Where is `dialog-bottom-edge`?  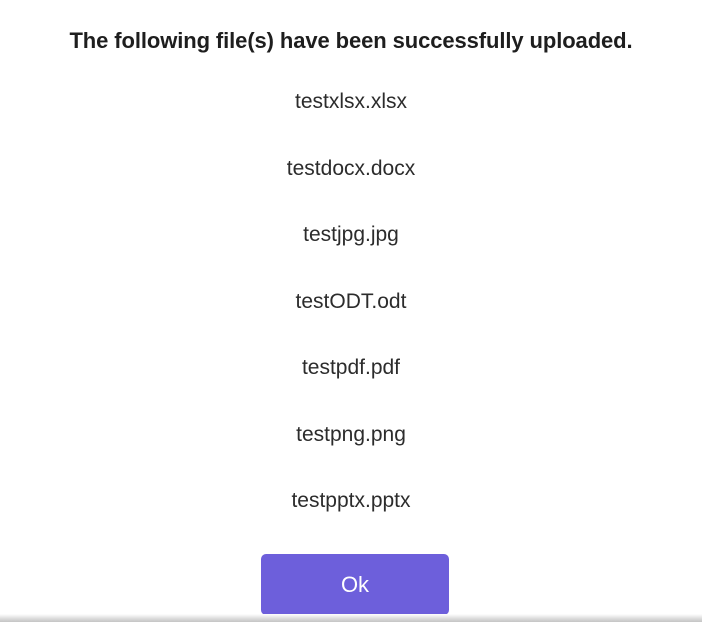
dialog-bottom-edge is located at coordinates (351, 618).